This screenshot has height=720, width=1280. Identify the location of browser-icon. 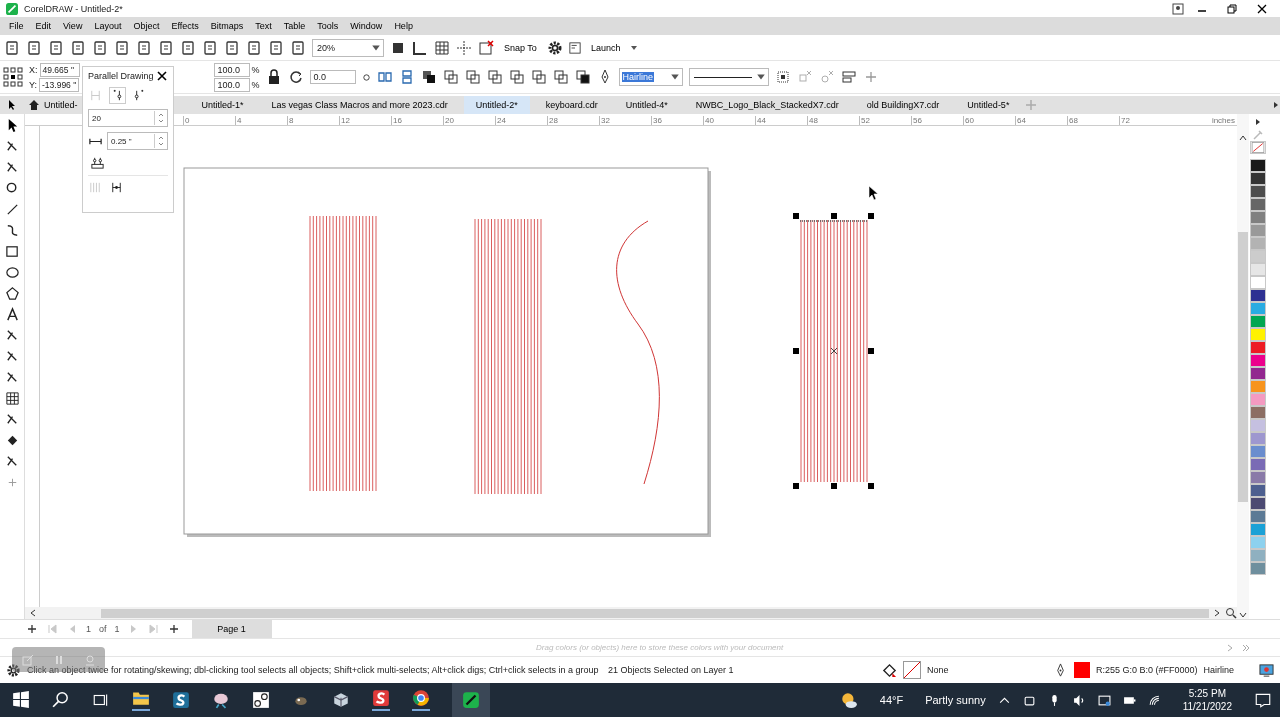
(421, 700).